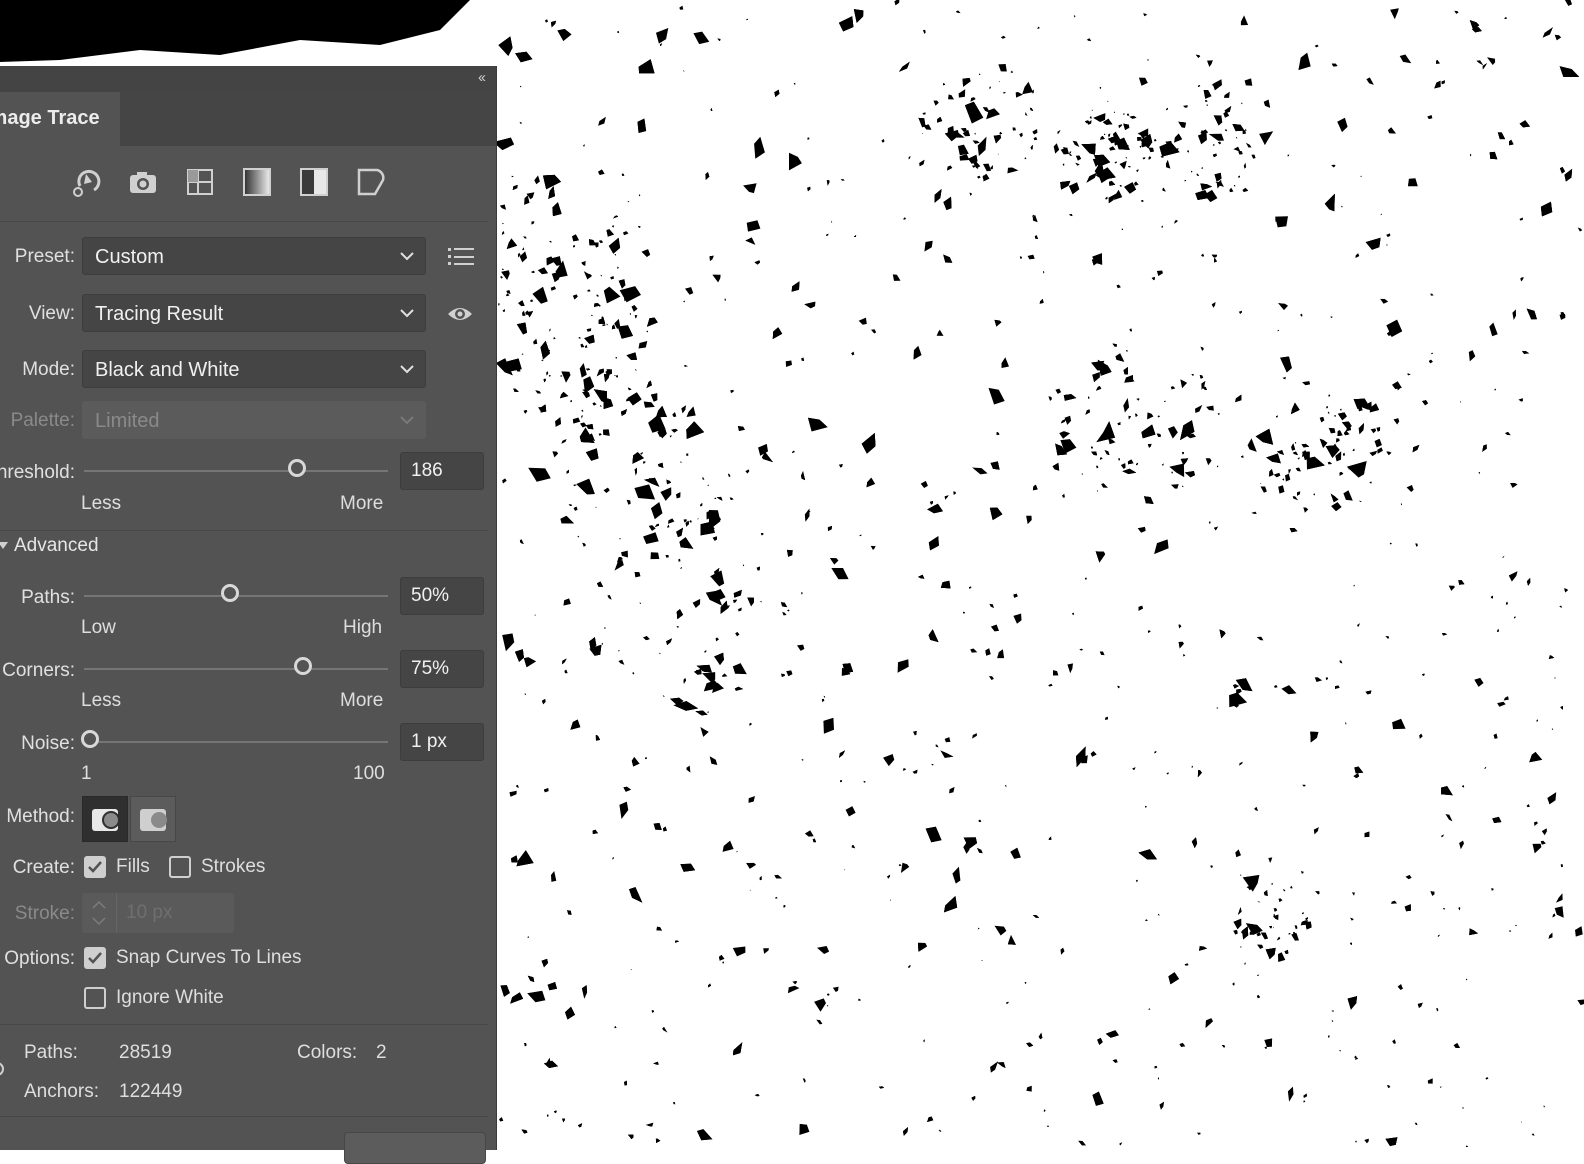 The image size is (1584, 1164). What do you see at coordinates (244, 221) in the screenshot?
I see `divider` at bounding box center [244, 221].